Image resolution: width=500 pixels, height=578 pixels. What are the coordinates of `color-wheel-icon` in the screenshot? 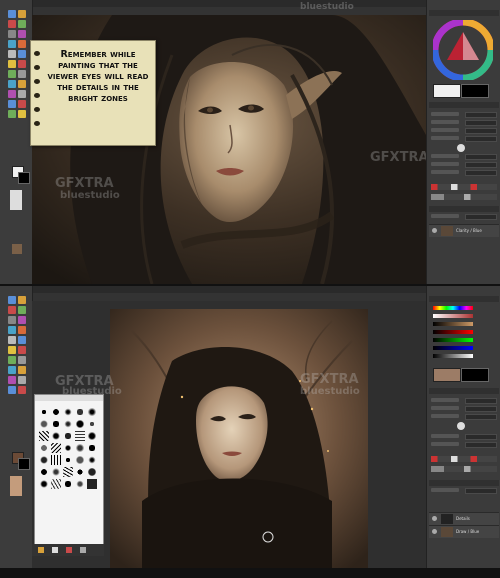 It's located at (463, 50).